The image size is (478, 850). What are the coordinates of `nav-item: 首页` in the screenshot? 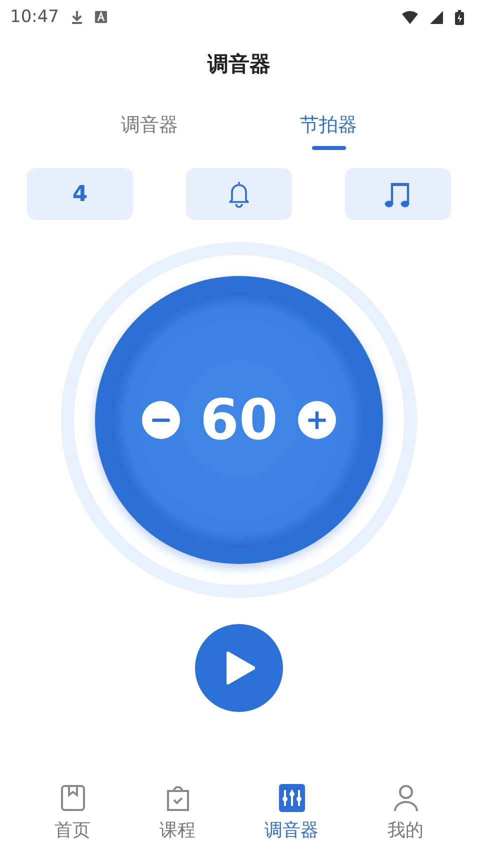 It's located at (72, 813).